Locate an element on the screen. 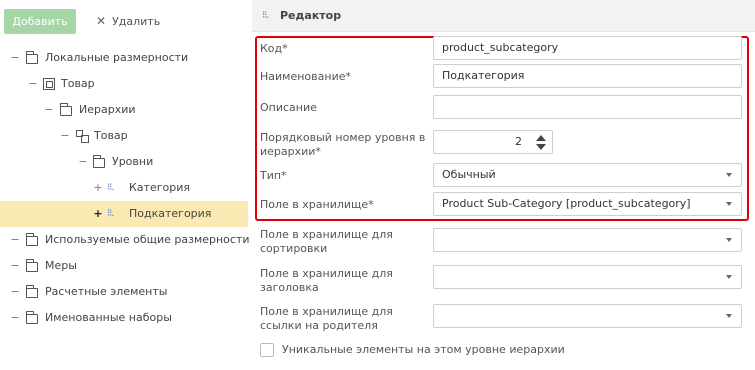 This screenshot has height=370, width=755. tree-item-product-dimension: − Товар is located at coordinates (124, 84).